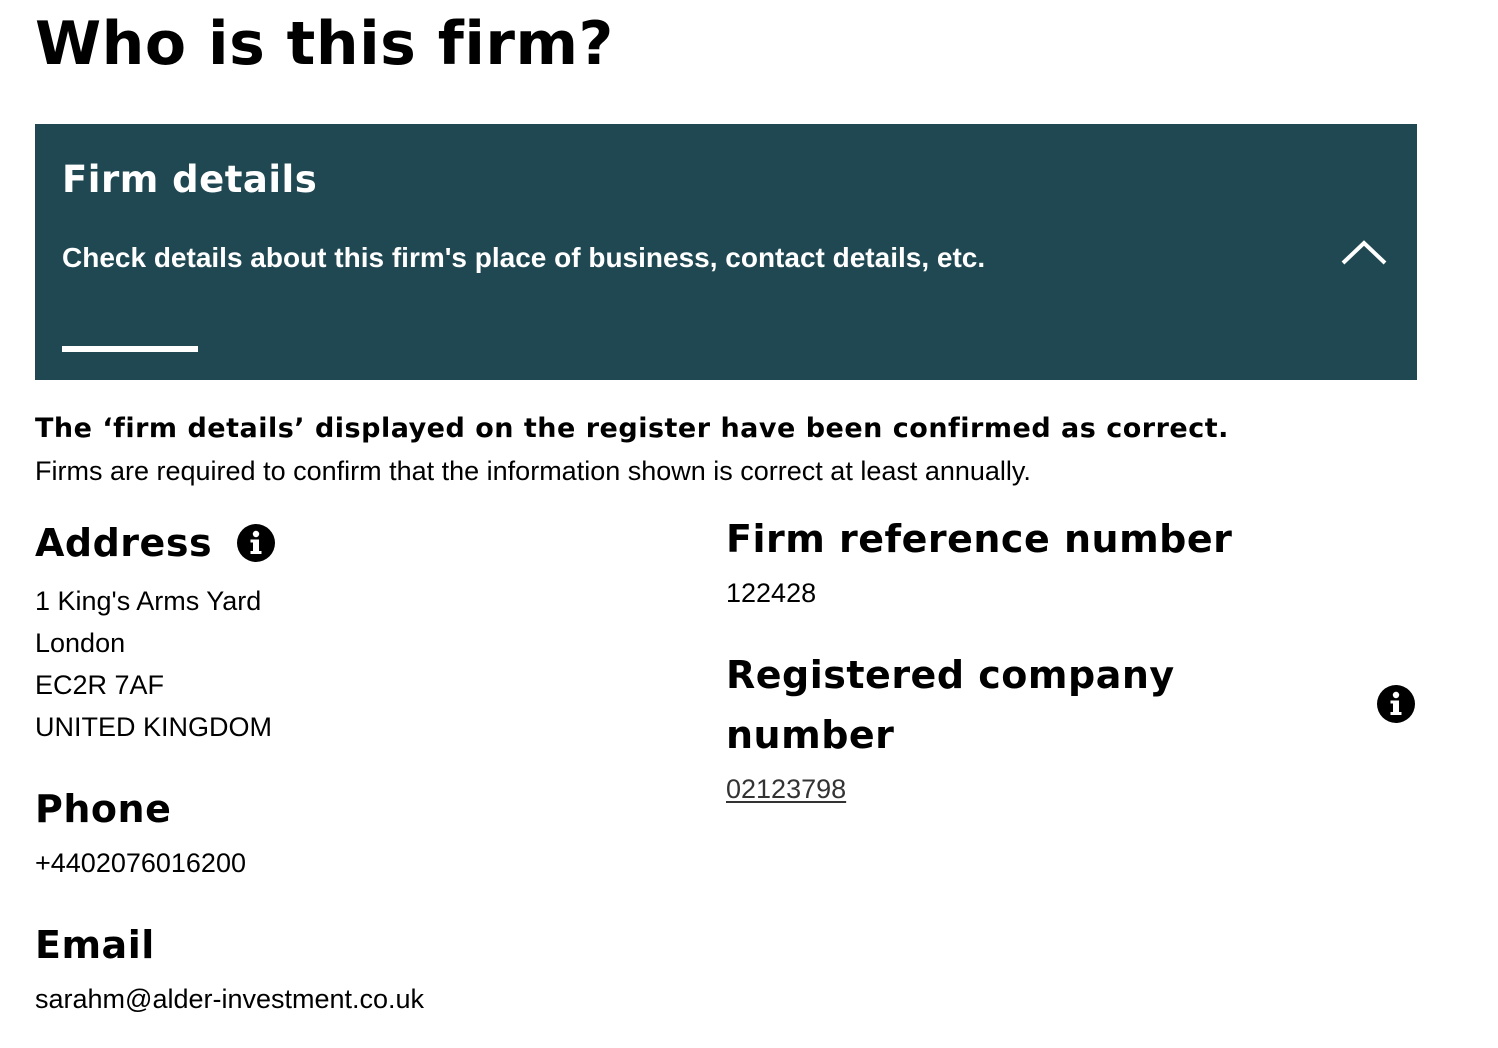  I want to click on address-info-icon, so click(256, 543).